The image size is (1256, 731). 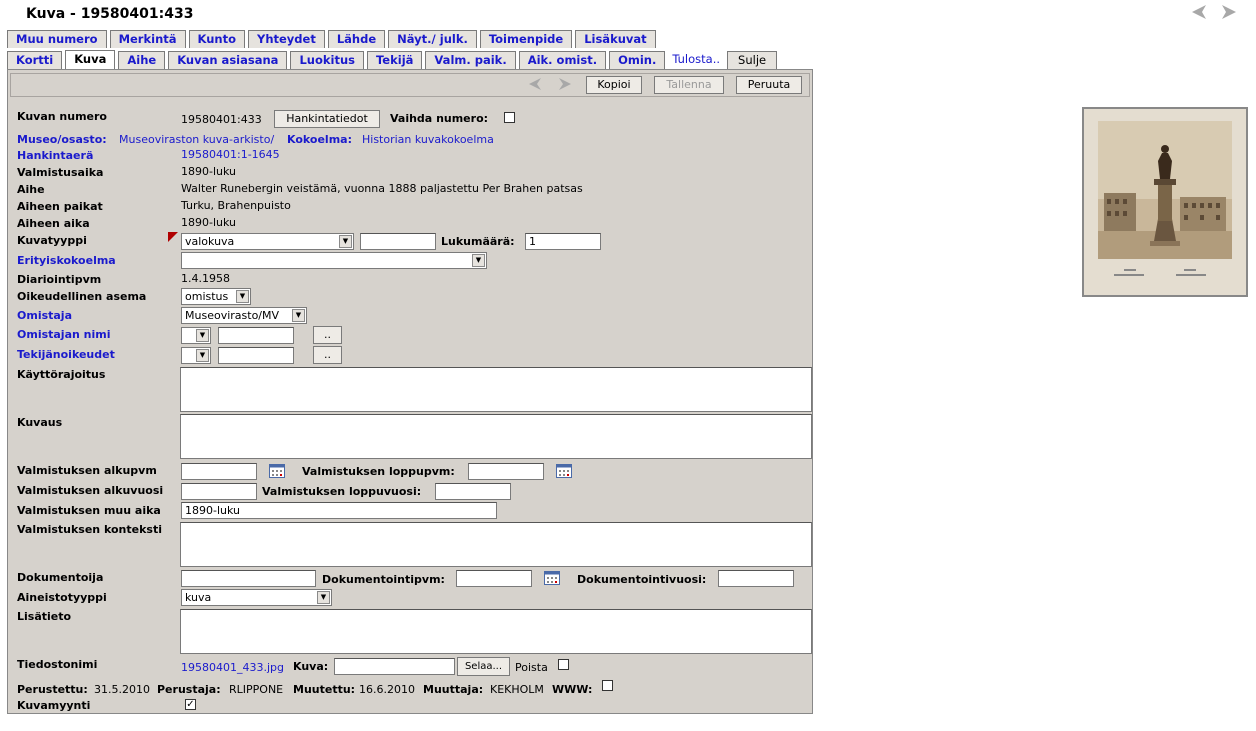 I want to click on subject-places-label: Aiheen paikat, so click(x=60, y=206).